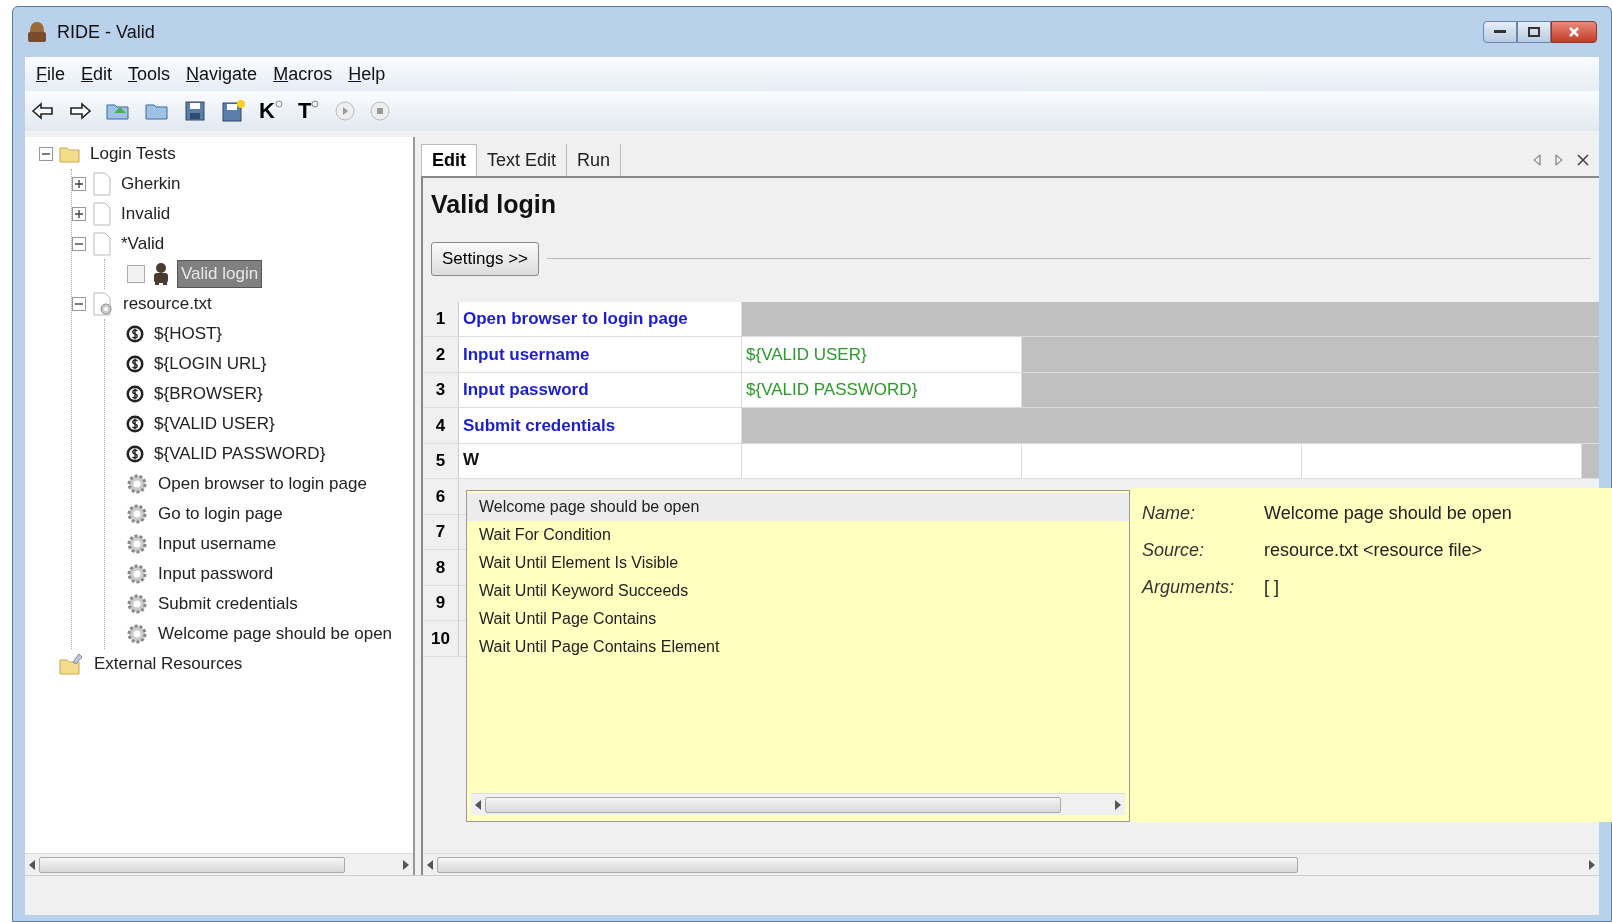 The image size is (1612, 922). What do you see at coordinates (262, 484) in the screenshot?
I see `tree-item: Open browser to login page` at bounding box center [262, 484].